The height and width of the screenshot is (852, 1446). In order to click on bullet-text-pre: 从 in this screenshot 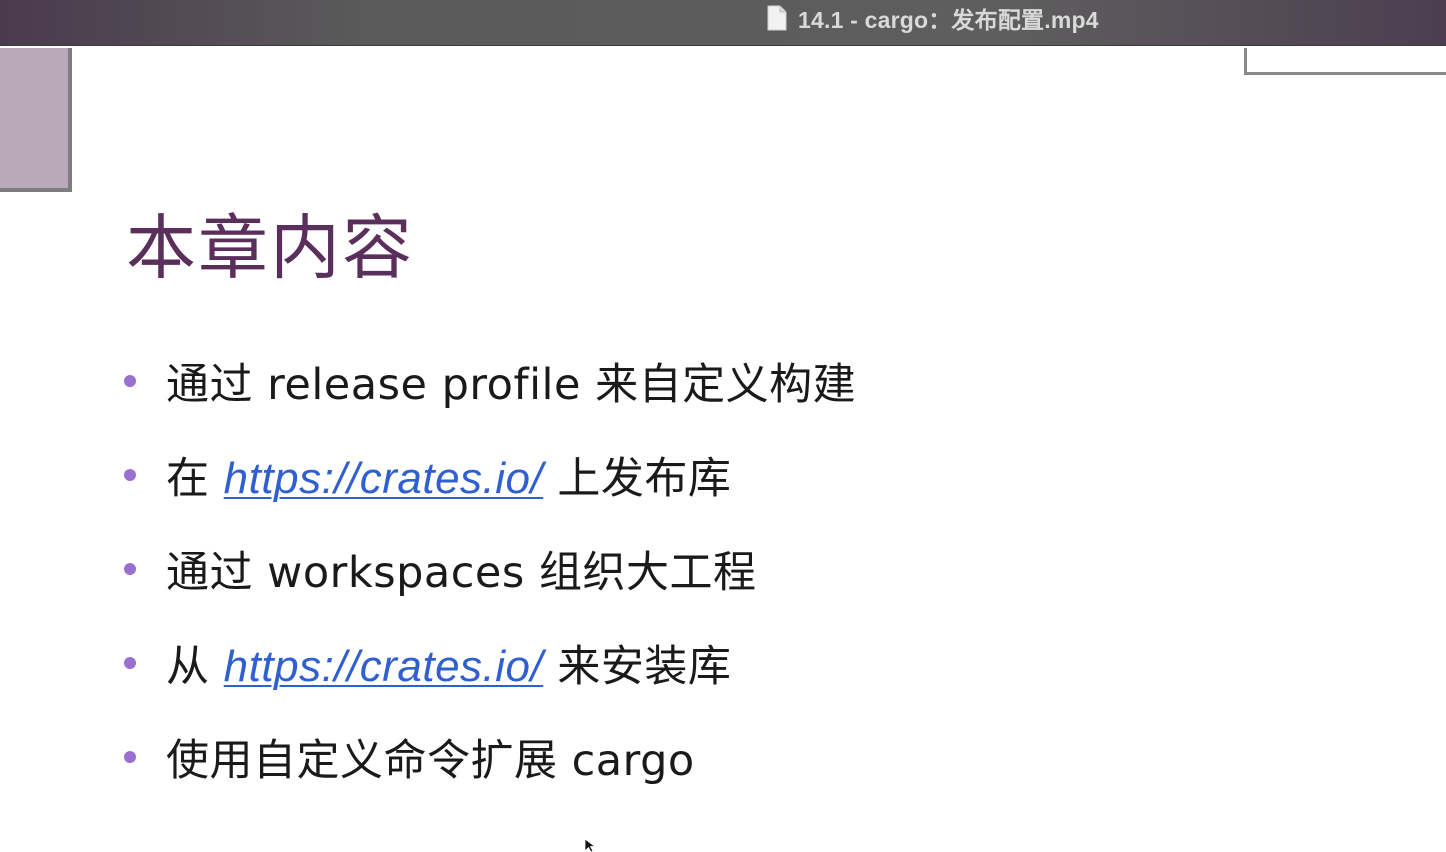, I will do `click(195, 667)`.